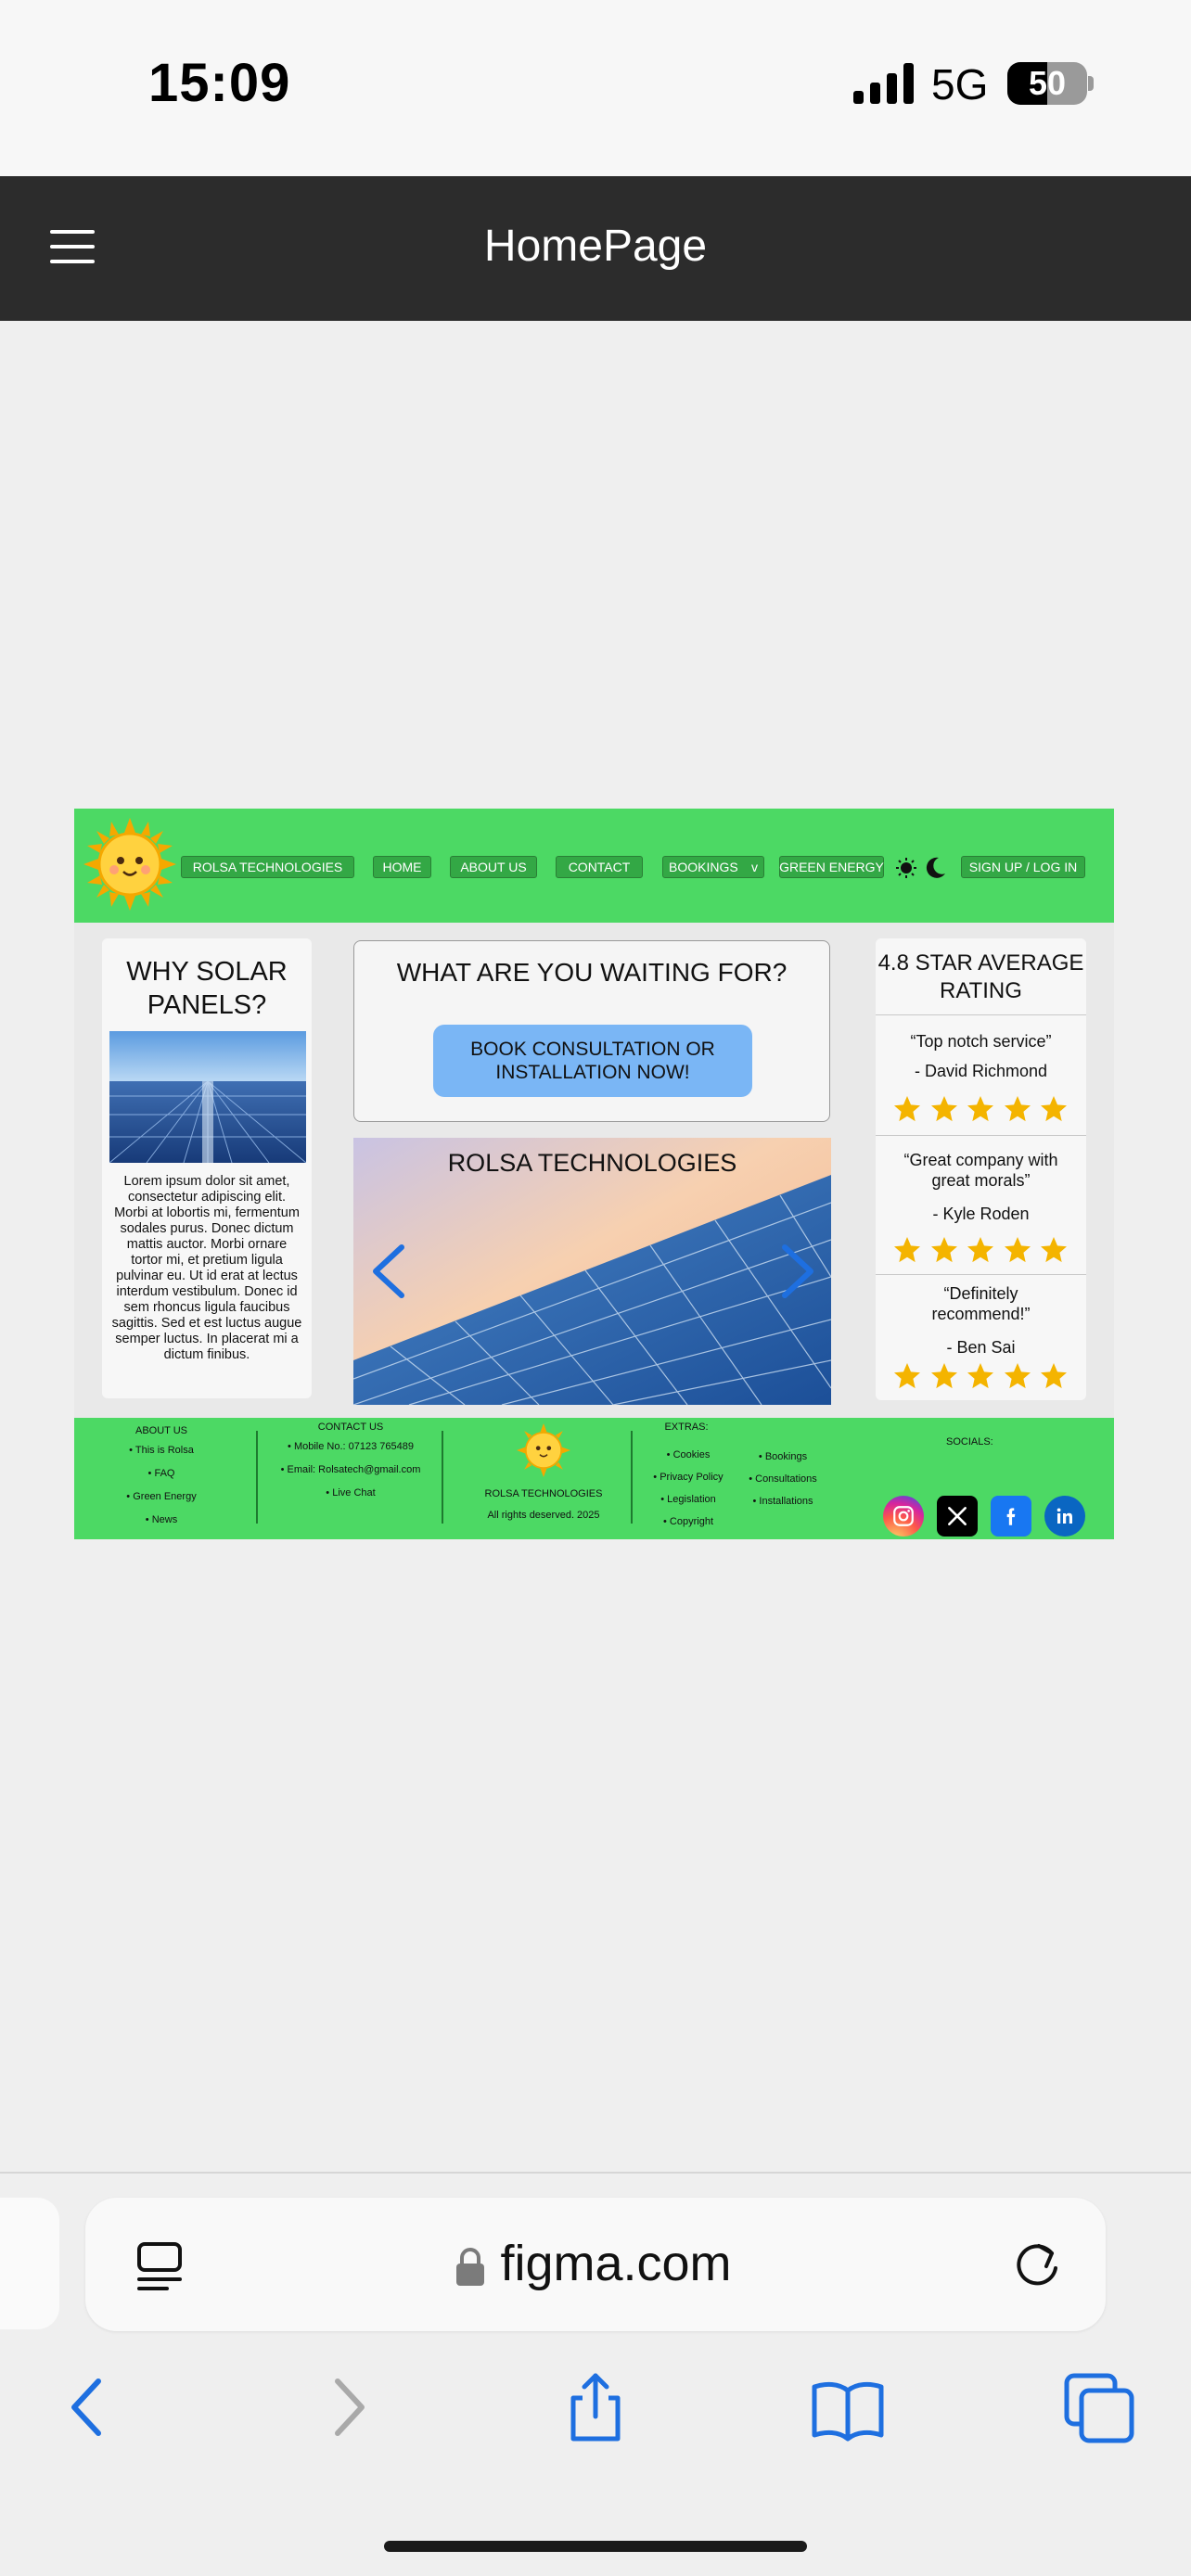 This screenshot has width=1191, height=2576. Describe the element at coordinates (161, 1431) in the screenshot. I see `footer-about-heading: ABOUT US` at that location.